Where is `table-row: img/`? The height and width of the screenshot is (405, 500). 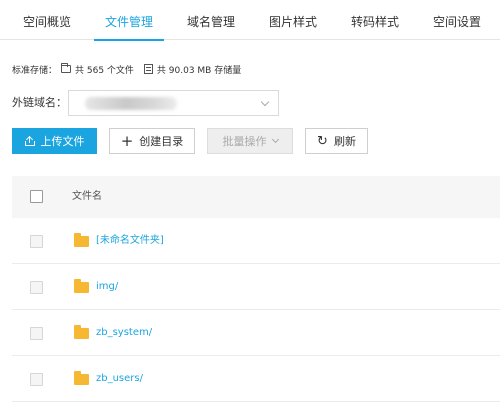 table-row: img/ is located at coordinates (256, 287).